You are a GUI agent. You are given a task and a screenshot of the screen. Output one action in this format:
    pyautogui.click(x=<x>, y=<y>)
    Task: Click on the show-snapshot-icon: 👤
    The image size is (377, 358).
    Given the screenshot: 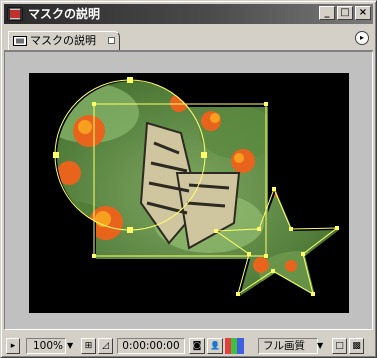 What is the action you would take?
    pyautogui.click(x=215, y=346)
    